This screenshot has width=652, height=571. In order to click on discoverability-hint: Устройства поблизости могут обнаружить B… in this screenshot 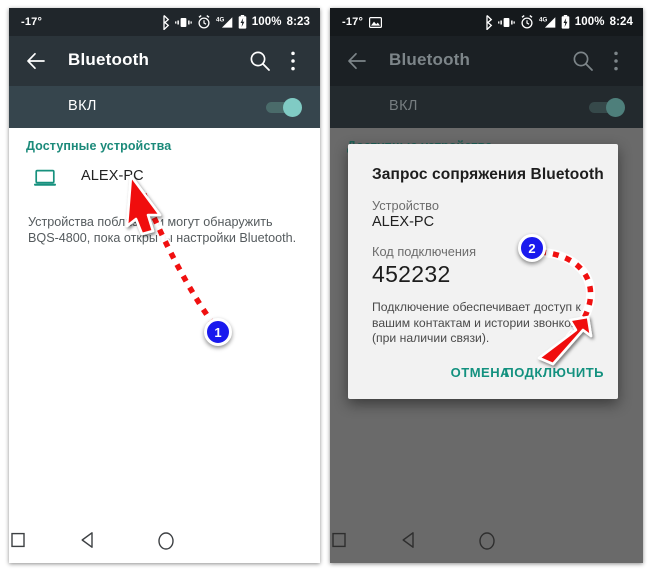, I will do `click(162, 230)`.